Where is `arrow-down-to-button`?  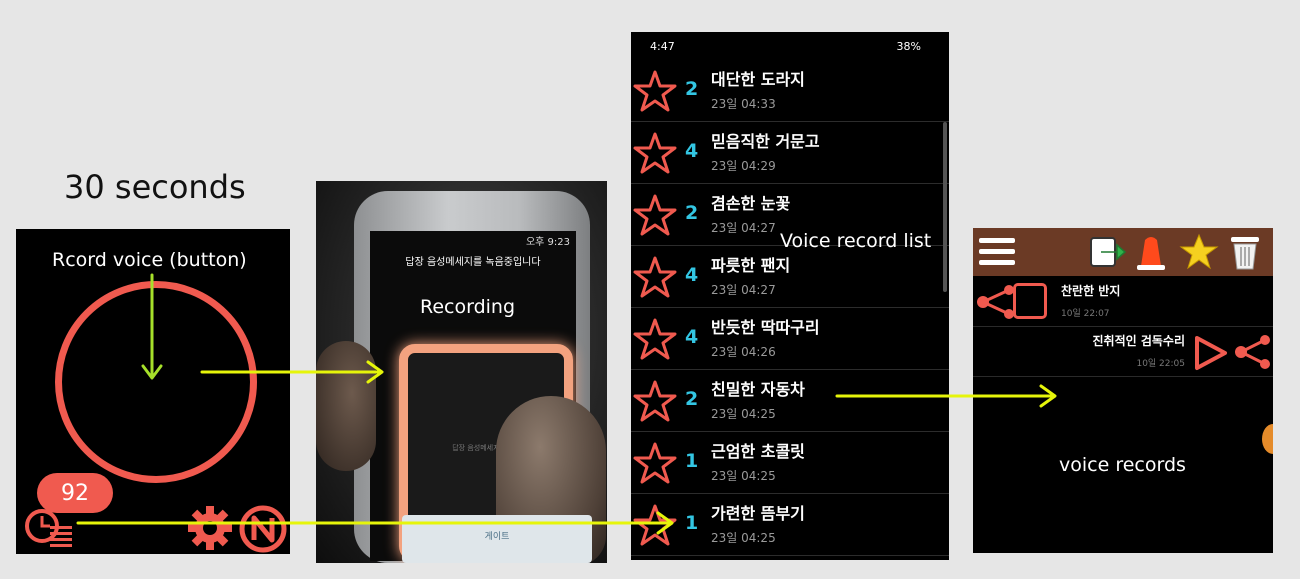 arrow-down-to-button is located at coordinates (152, 326).